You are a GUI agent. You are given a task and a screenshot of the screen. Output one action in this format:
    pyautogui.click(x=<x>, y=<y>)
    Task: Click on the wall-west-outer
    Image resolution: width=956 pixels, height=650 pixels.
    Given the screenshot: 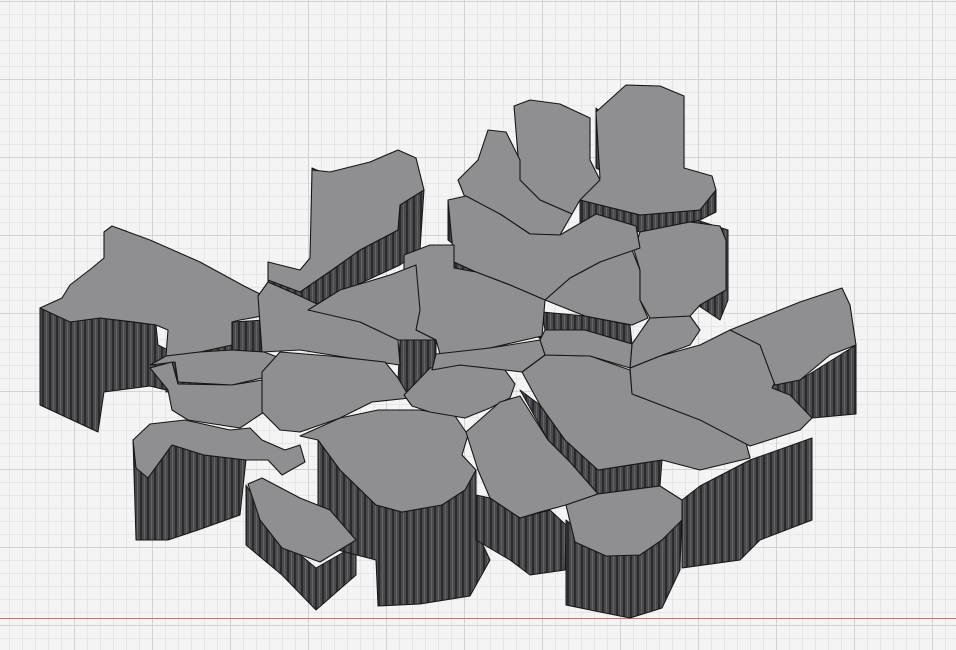 What is the action you would take?
    pyautogui.click(x=104, y=370)
    